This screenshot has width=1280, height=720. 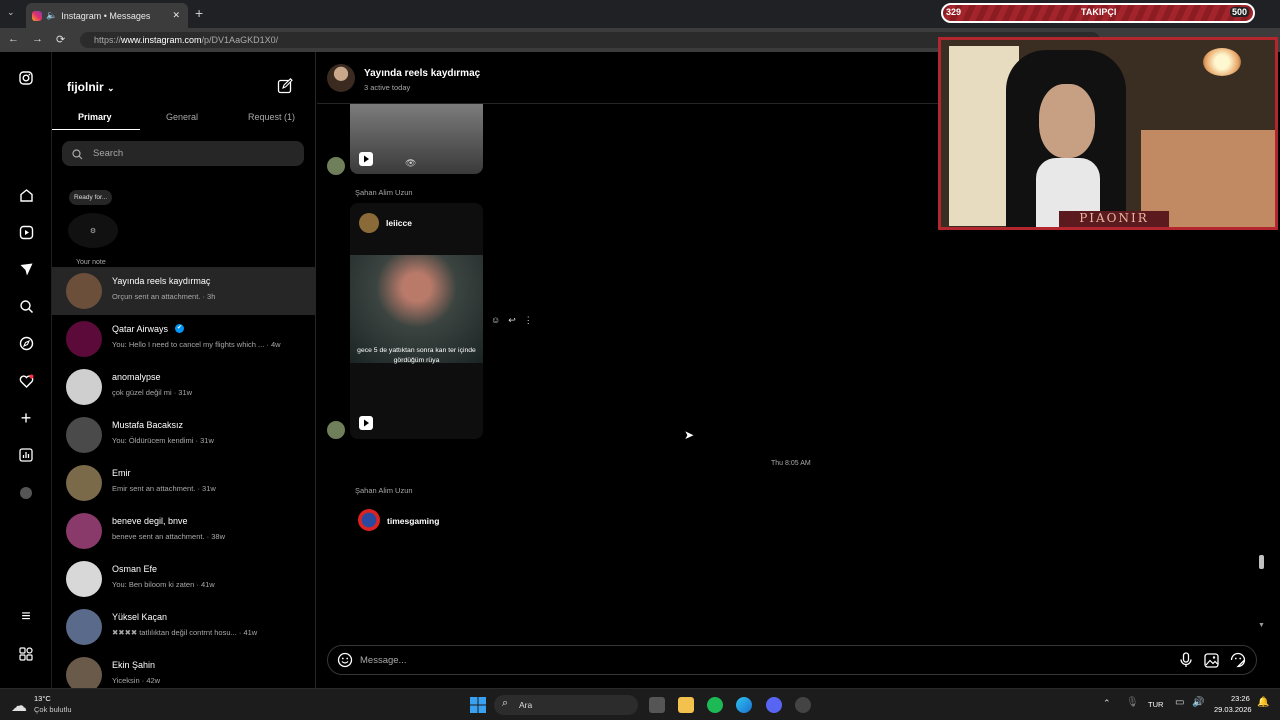 What do you see at coordinates (526, 705) in the screenshot?
I see `taskbar-search-label: Ara` at bounding box center [526, 705].